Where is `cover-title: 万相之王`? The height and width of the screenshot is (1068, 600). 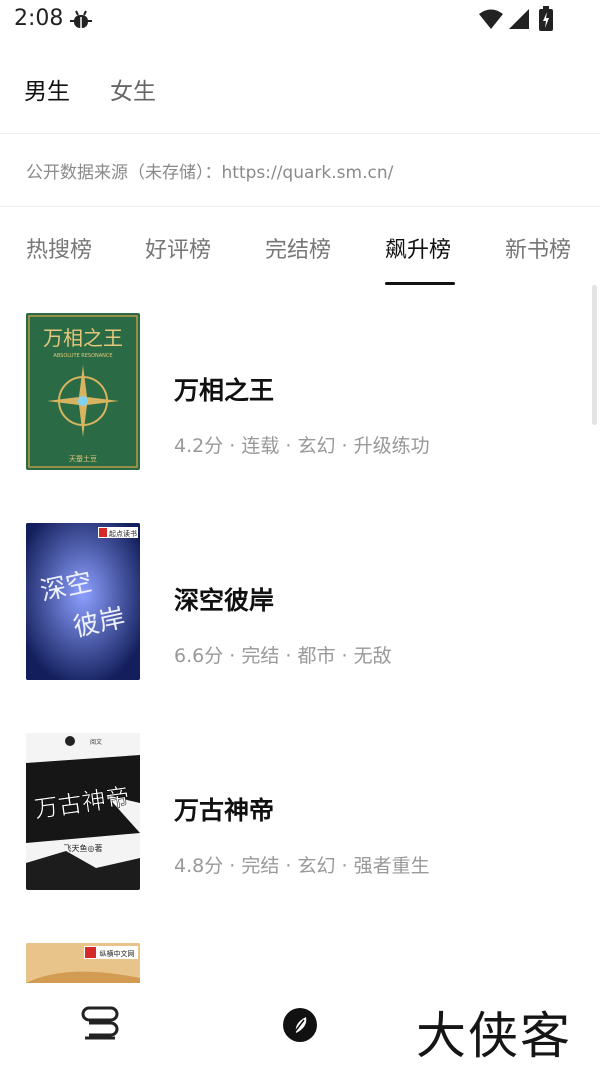
cover-title: 万相之王 is located at coordinates (83, 338).